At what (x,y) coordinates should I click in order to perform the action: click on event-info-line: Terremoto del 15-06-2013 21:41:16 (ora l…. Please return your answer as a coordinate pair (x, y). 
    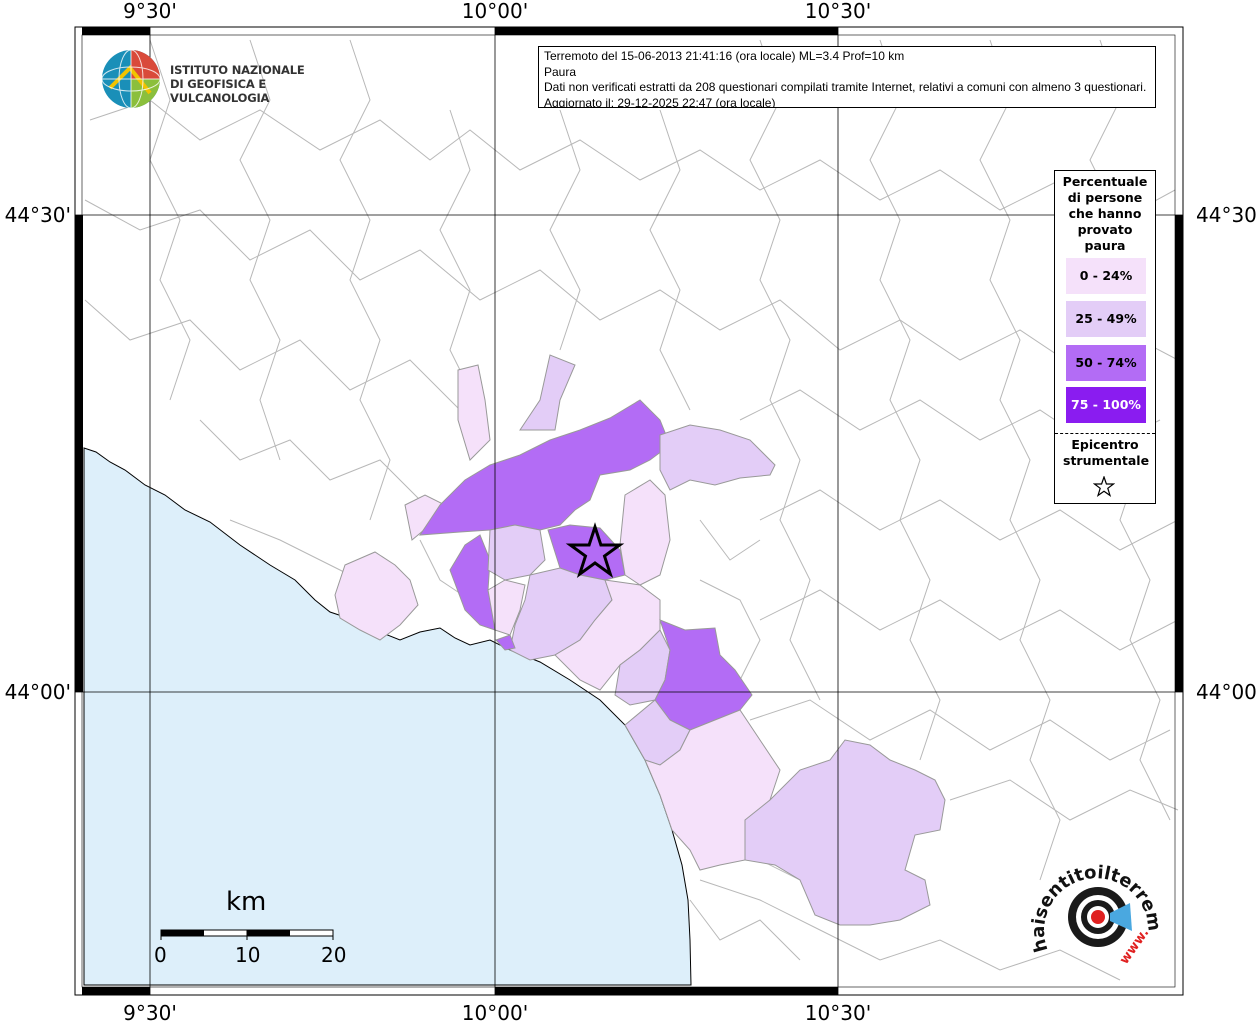
    Looking at the image, I should click on (724, 56).